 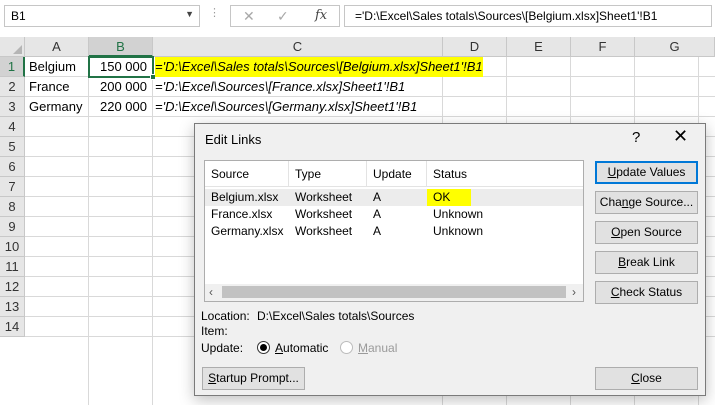 I want to click on cell-b3: 220 000, so click(x=117, y=107).